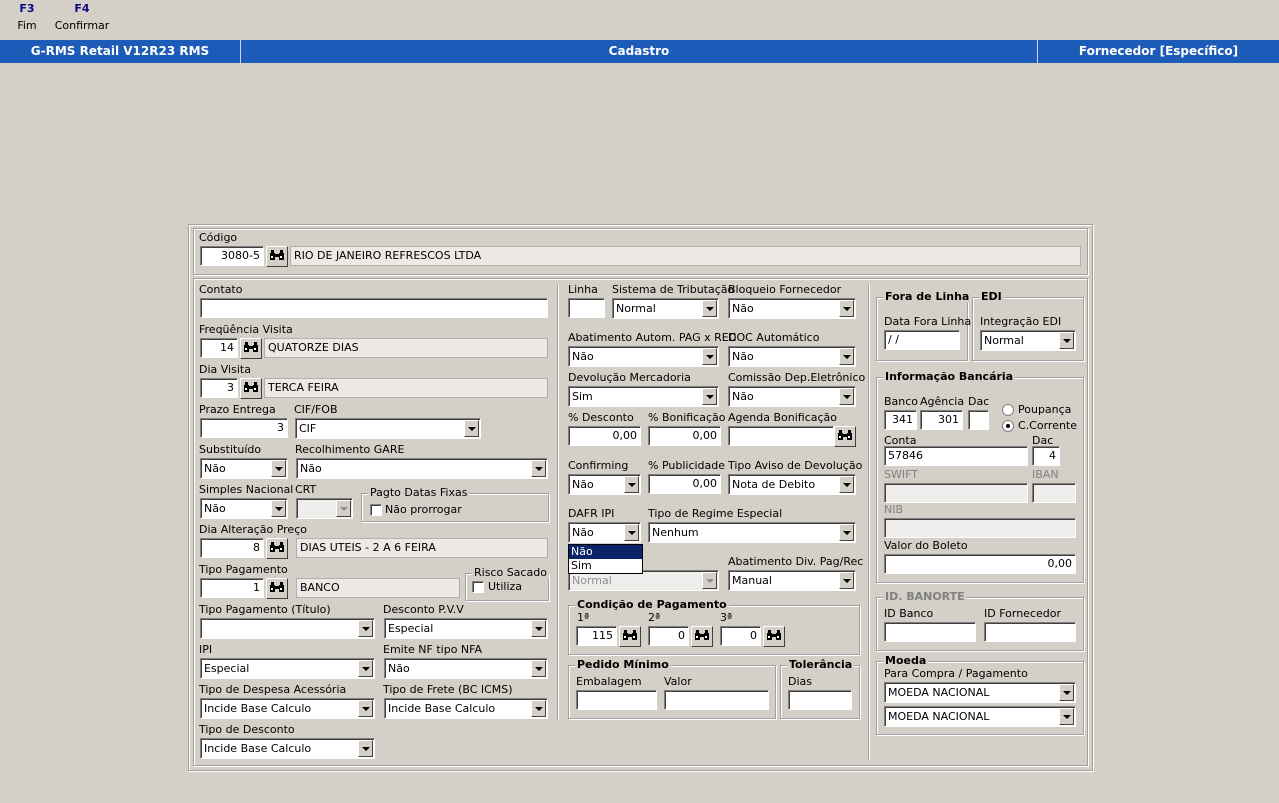  I want to click on f3-fim-key: F3 Fim, so click(27, 17).